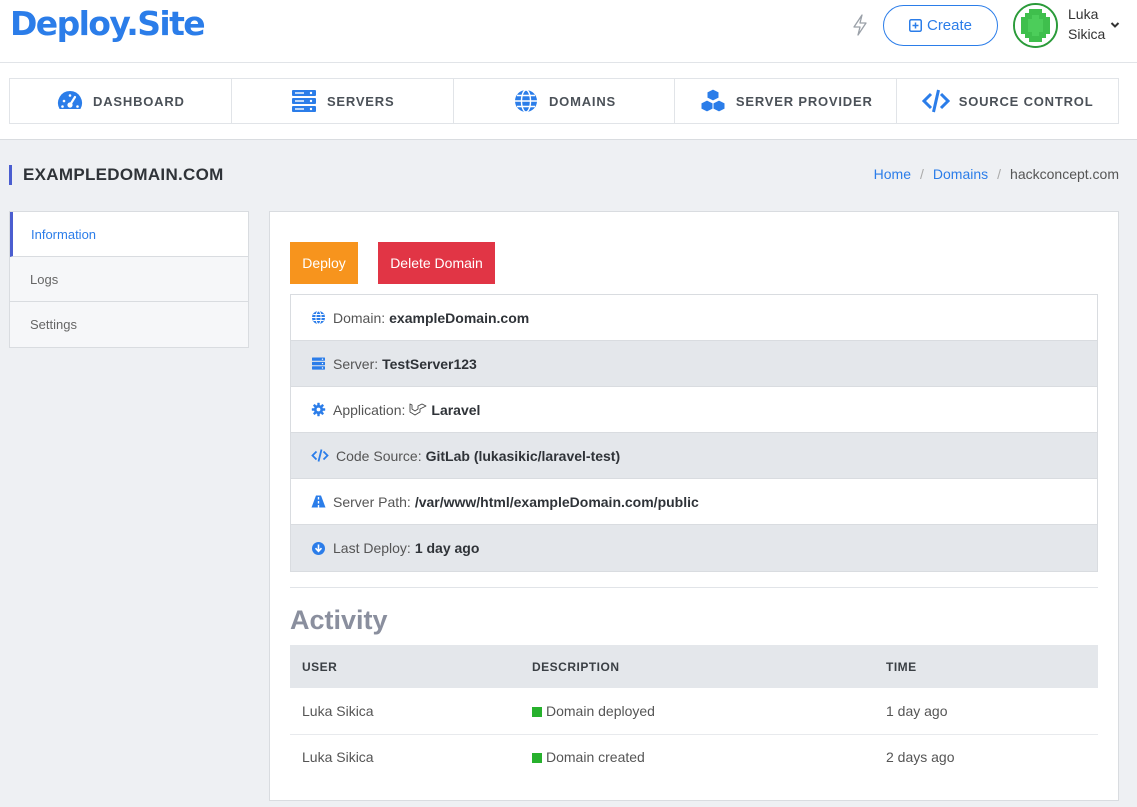 This screenshot has height=807, width=1137. I want to click on top-bar: Deploy.Site Create Luka Sikica, so click(568, 31).